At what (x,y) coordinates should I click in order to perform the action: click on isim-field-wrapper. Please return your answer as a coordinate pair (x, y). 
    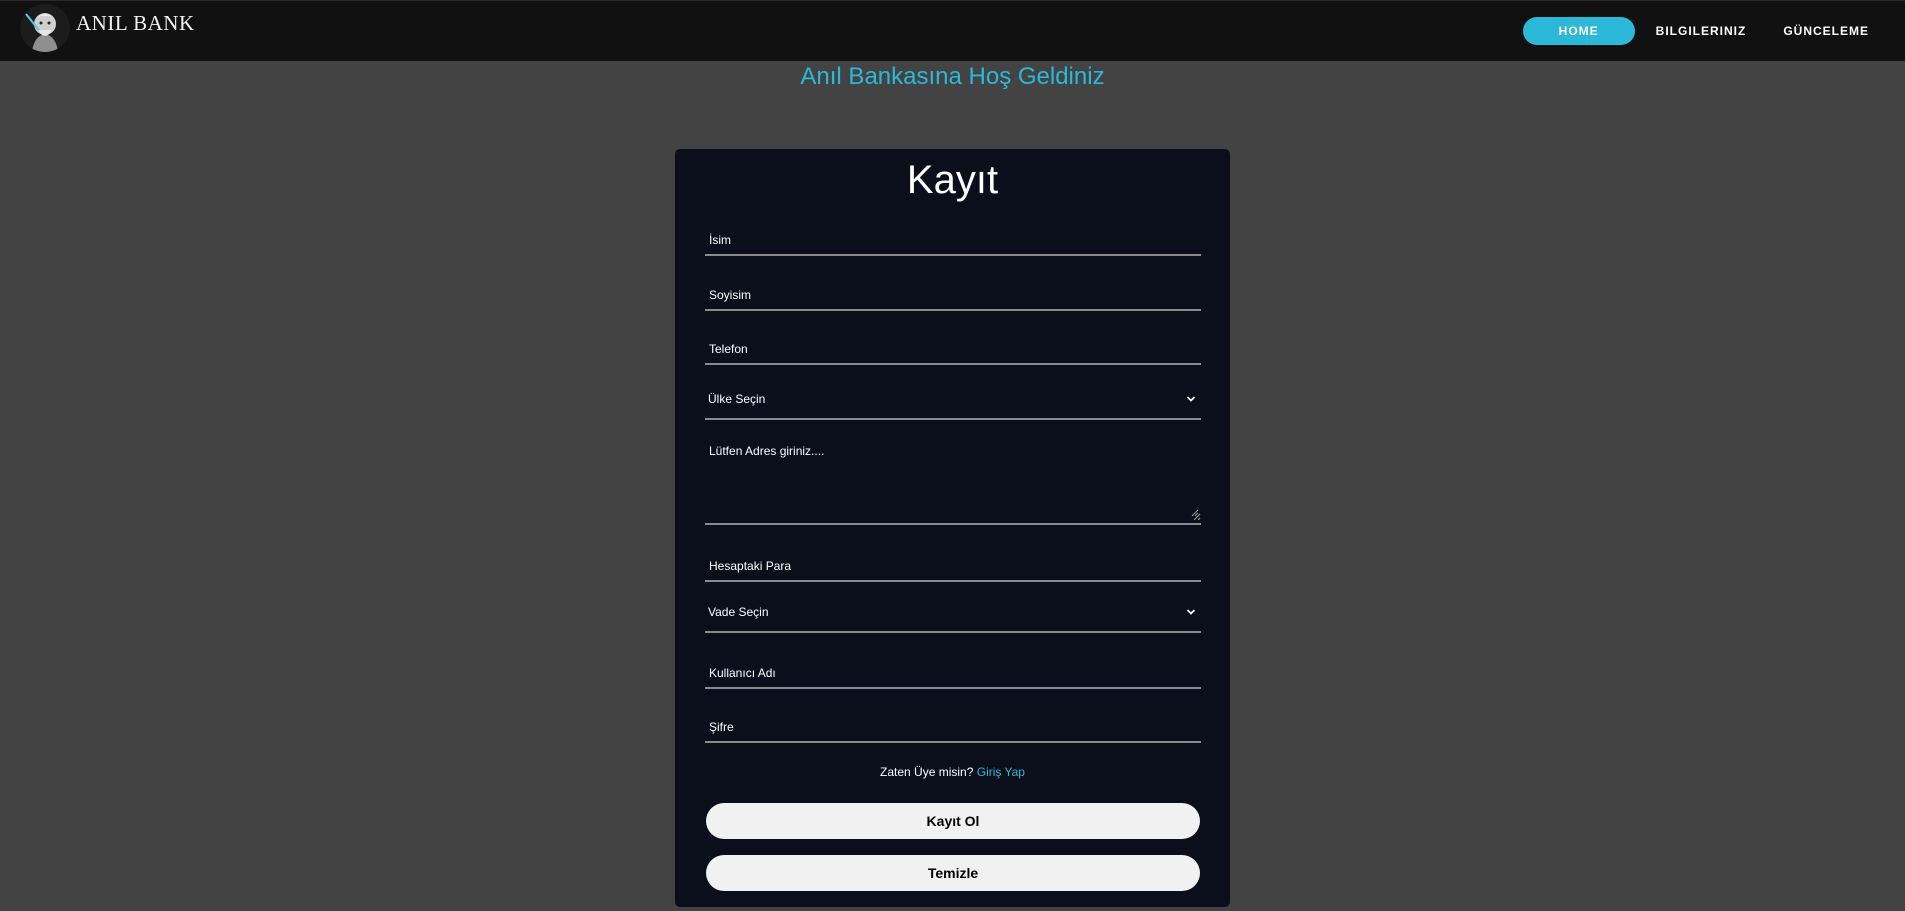
    Looking at the image, I should click on (953, 237).